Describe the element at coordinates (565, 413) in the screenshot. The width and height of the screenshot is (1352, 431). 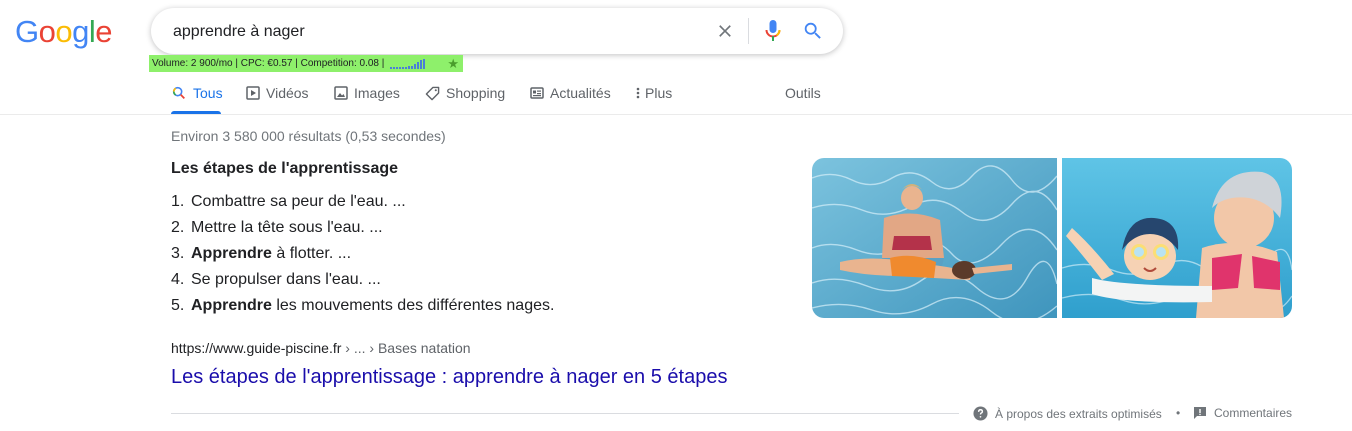
I see `snippet-divider` at that location.